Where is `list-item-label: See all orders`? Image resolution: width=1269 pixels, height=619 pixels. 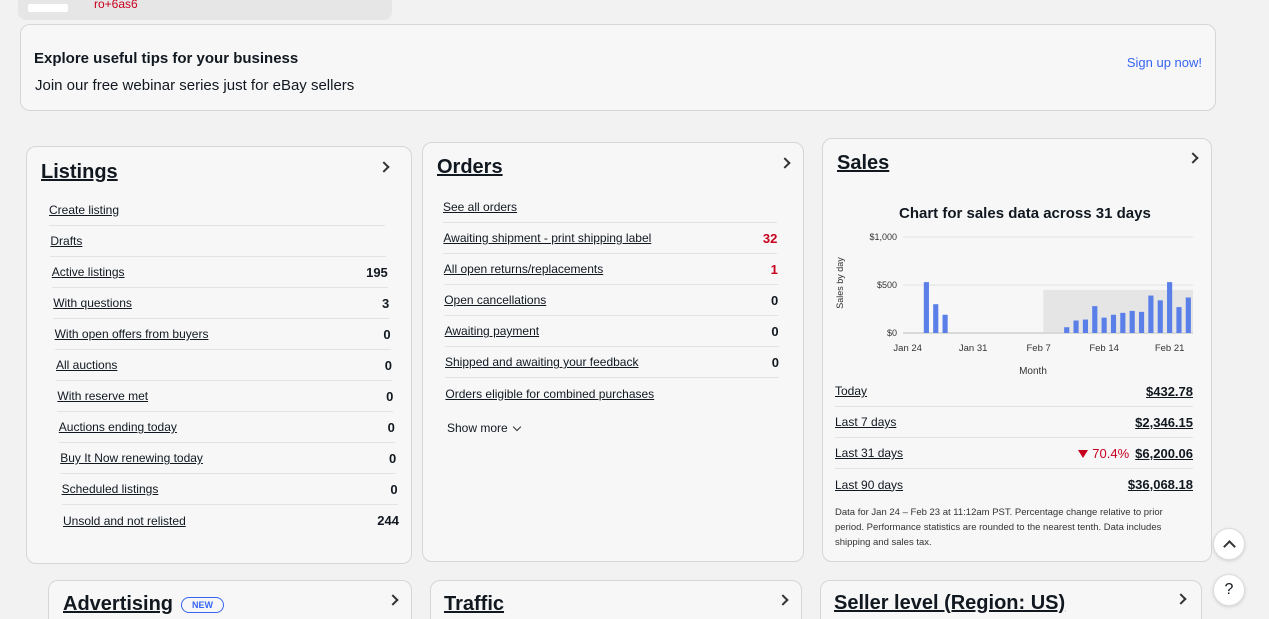
list-item-label: See all orders is located at coordinates (480, 207).